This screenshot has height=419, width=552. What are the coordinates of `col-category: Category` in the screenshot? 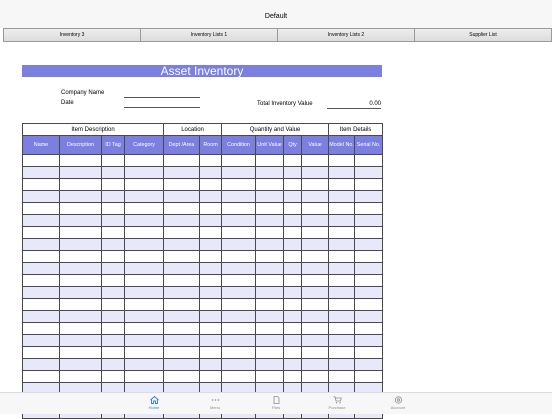 It's located at (144, 145).